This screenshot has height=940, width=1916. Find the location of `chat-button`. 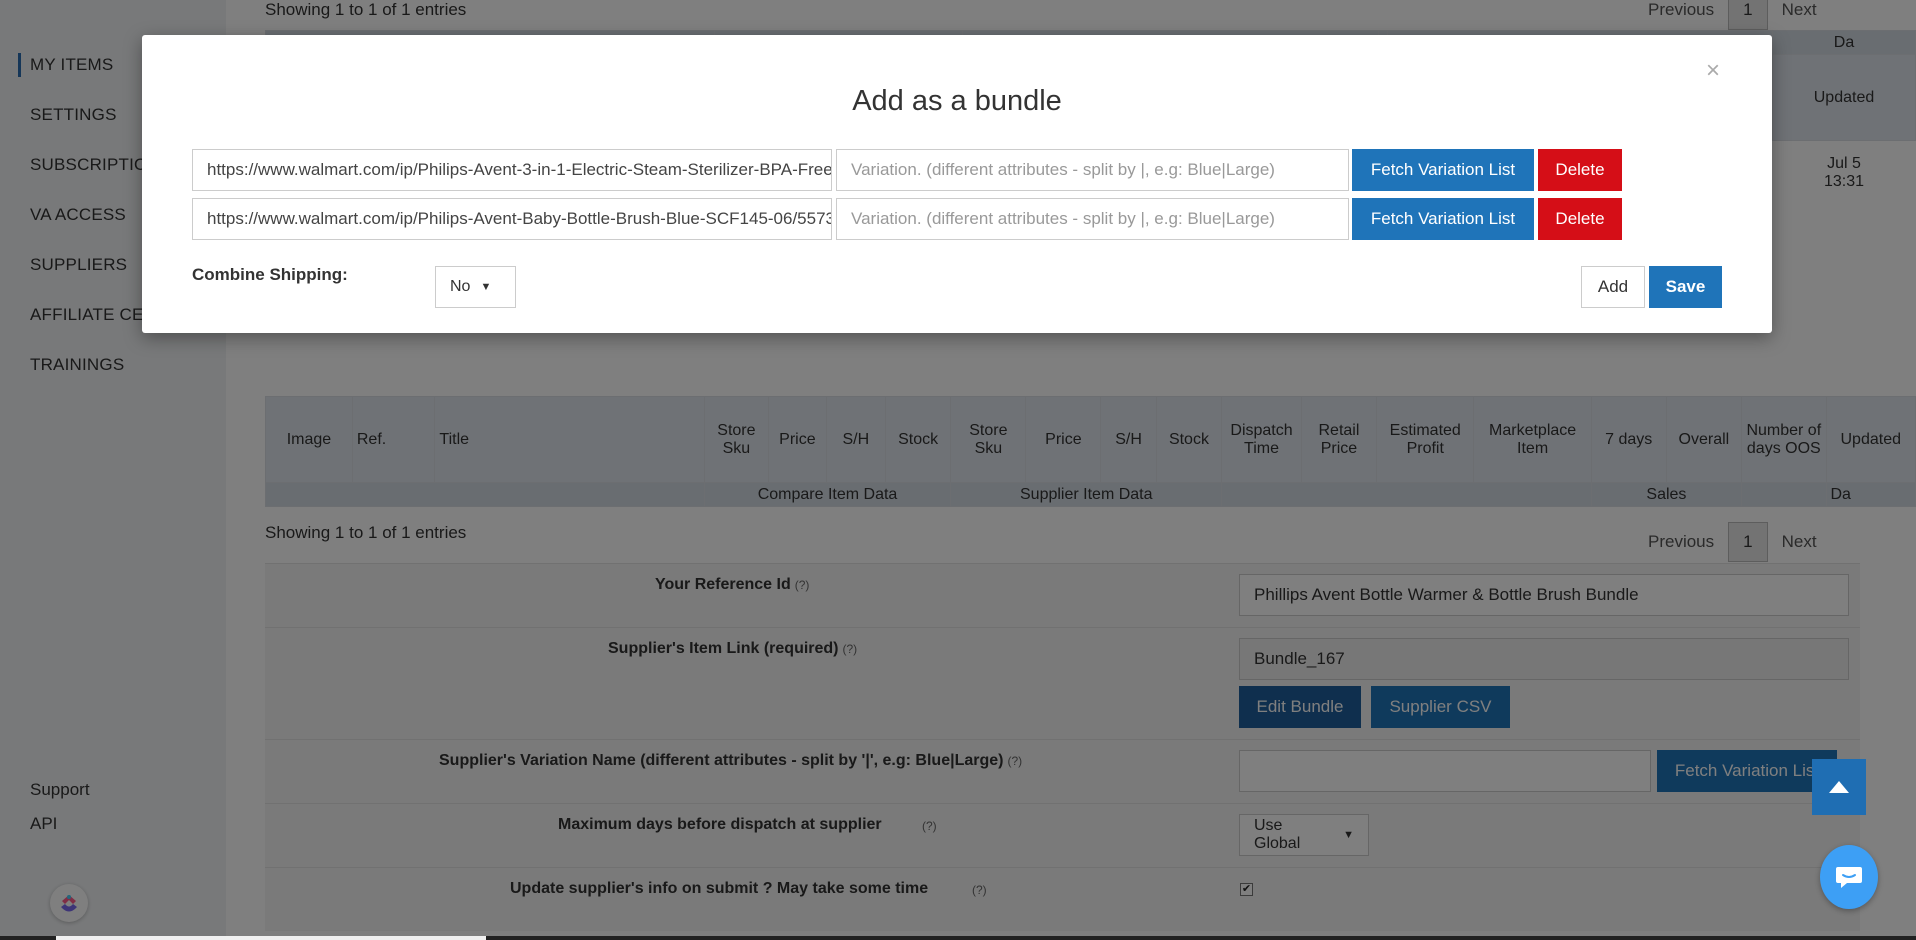

chat-button is located at coordinates (1849, 877).